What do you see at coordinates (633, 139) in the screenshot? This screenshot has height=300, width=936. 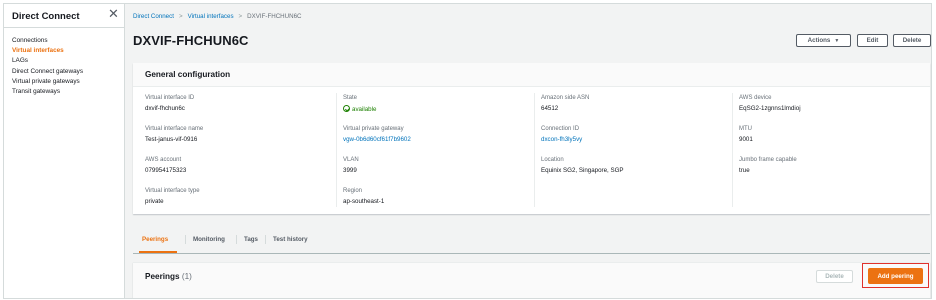 I see `connection-id-link: dxcon-fh3ly5vy` at bounding box center [633, 139].